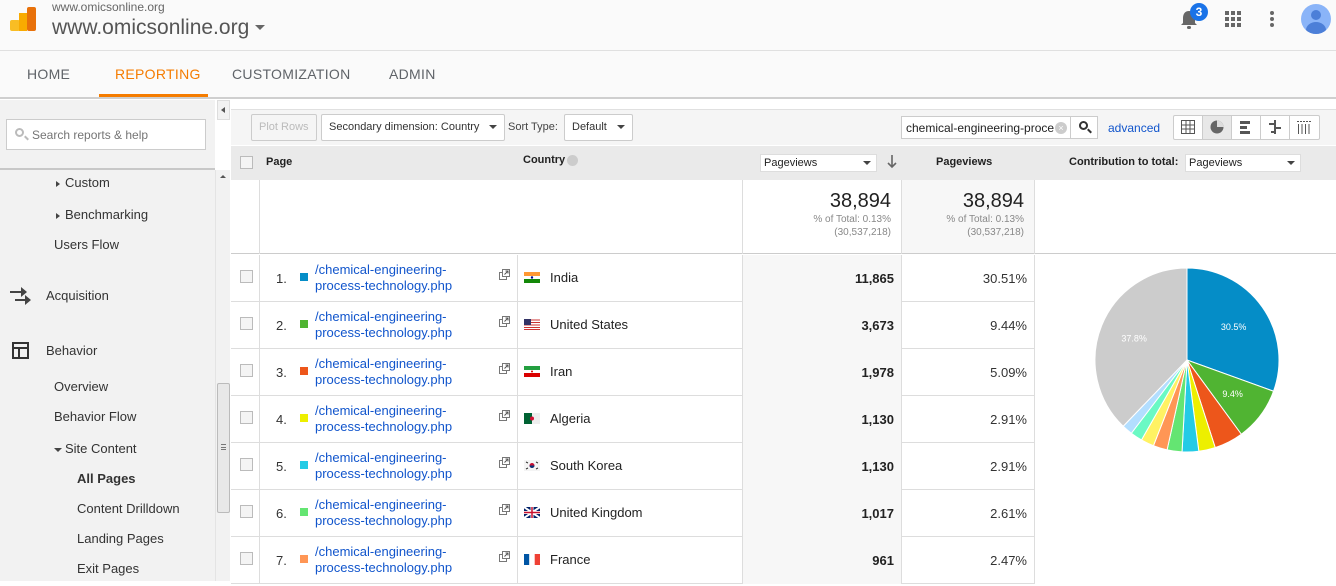 This screenshot has height=586, width=1336. What do you see at coordinates (589, 324) in the screenshot?
I see `country-value: United States` at bounding box center [589, 324].